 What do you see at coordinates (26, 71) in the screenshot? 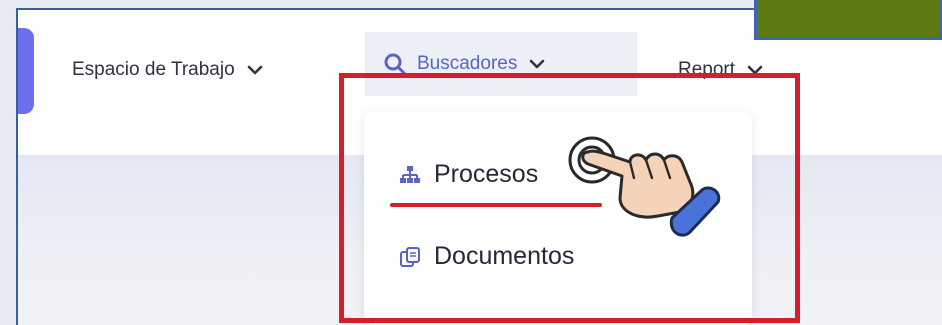
I see `logo-tab` at bounding box center [26, 71].